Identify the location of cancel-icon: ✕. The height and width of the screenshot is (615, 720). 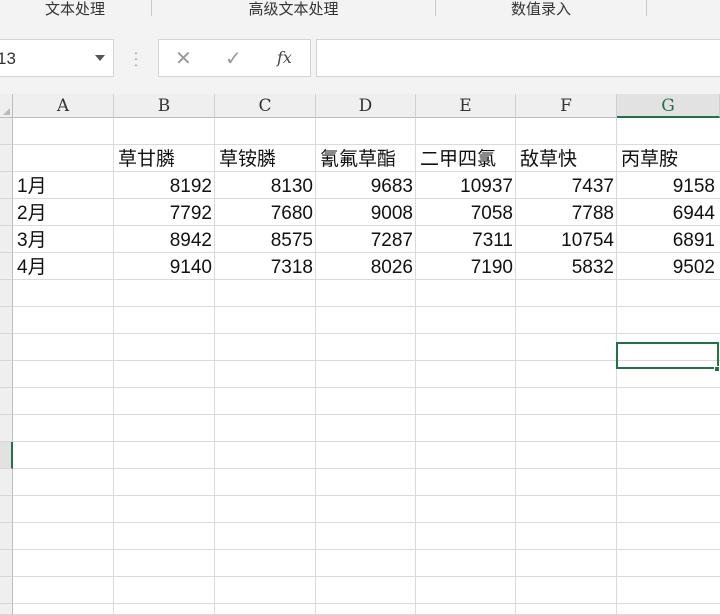
(183, 58).